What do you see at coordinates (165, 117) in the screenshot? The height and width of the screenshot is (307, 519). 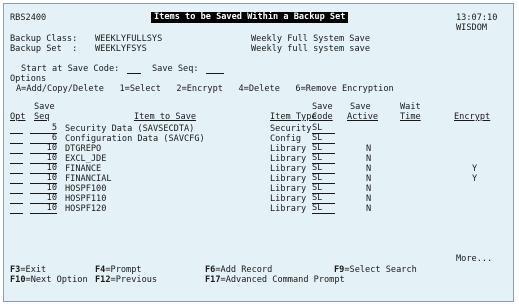 I see `col-item: Item to Save` at bounding box center [165, 117].